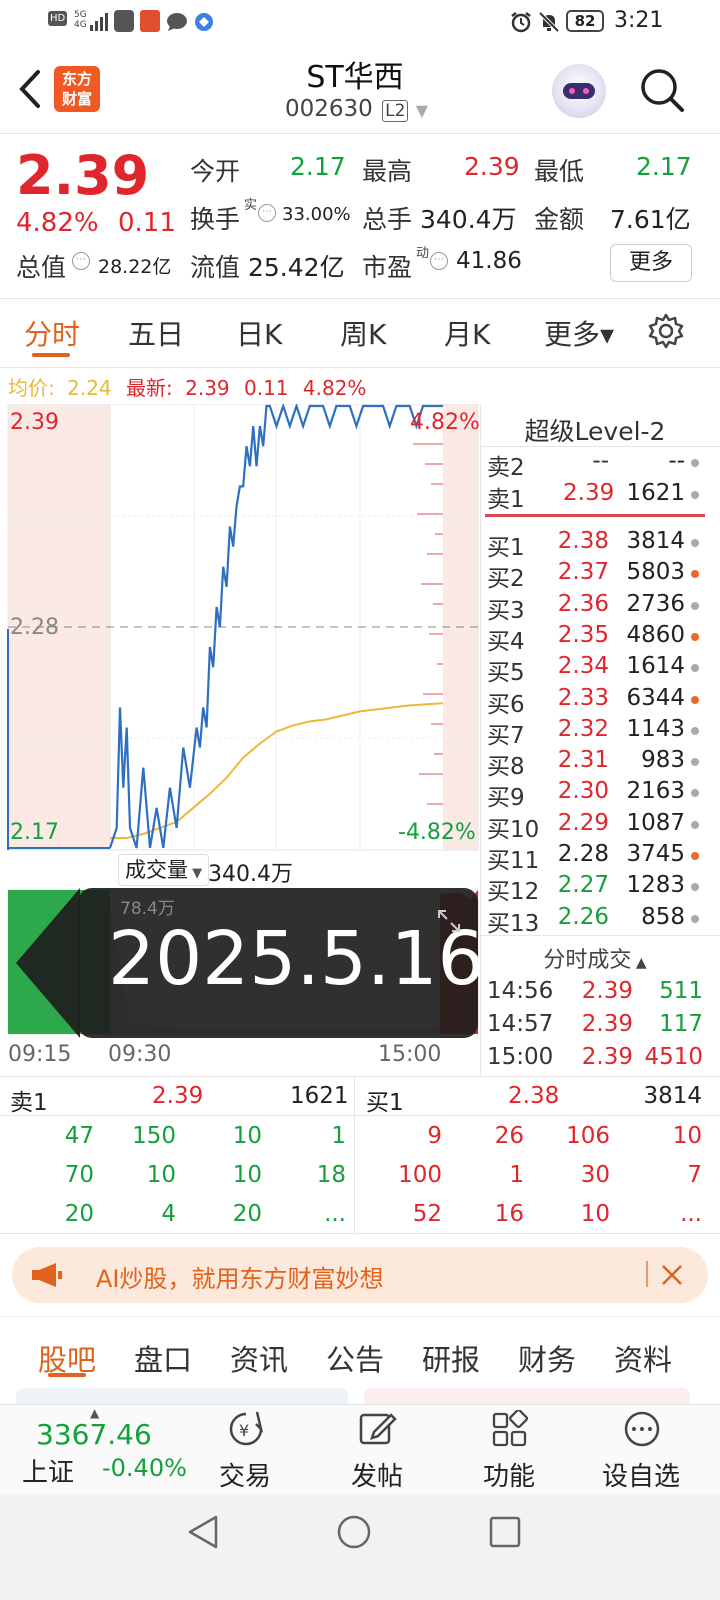 This screenshot has width=720, height=1600. Describe the element at coordinates (52, 333) in the screenshot. I see `tab-intraday: 分时` at that location.